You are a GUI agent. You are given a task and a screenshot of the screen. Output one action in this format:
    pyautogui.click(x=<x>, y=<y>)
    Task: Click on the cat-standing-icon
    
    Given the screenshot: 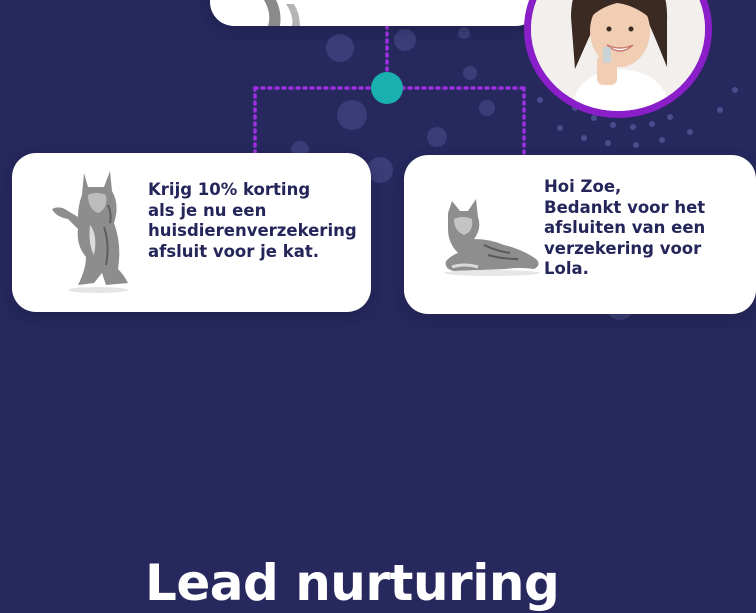 What is the action you would take?
    pyautogui.click(x=90, y=232)
    